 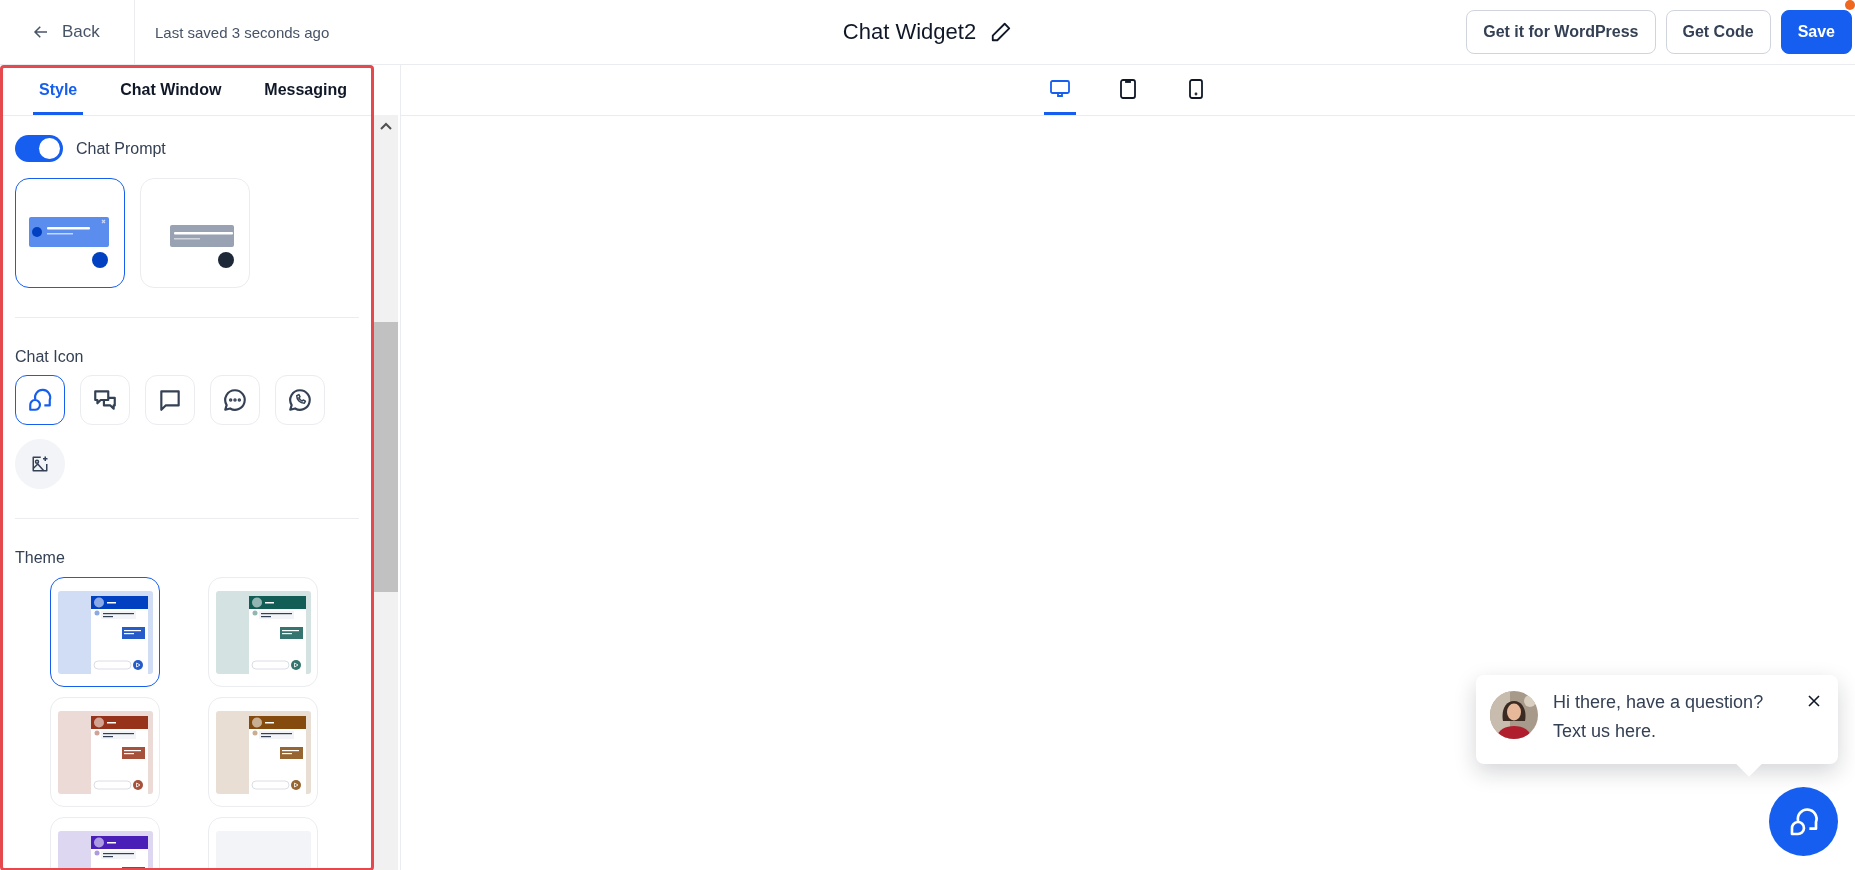 What do you see at coordinates (50, 357) in the screenshot?
I see `section-title: Chat Icon` at bounding box center [50, 357].